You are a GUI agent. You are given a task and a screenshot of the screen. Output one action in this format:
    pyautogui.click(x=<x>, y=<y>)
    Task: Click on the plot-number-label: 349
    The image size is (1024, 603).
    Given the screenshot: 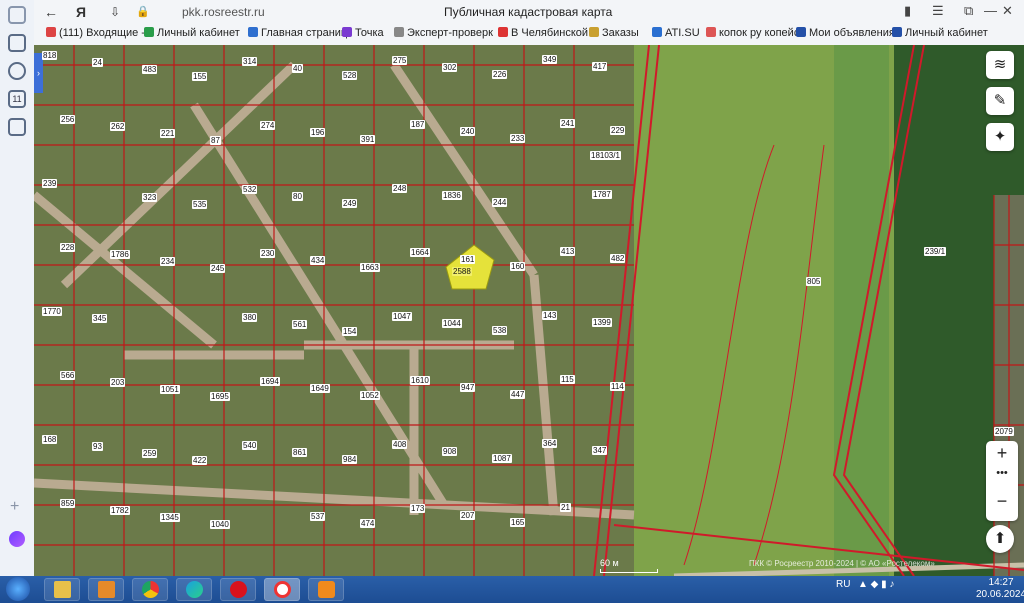 What is the action you would take?
    pyautogui.click(x=550, y=59)
    